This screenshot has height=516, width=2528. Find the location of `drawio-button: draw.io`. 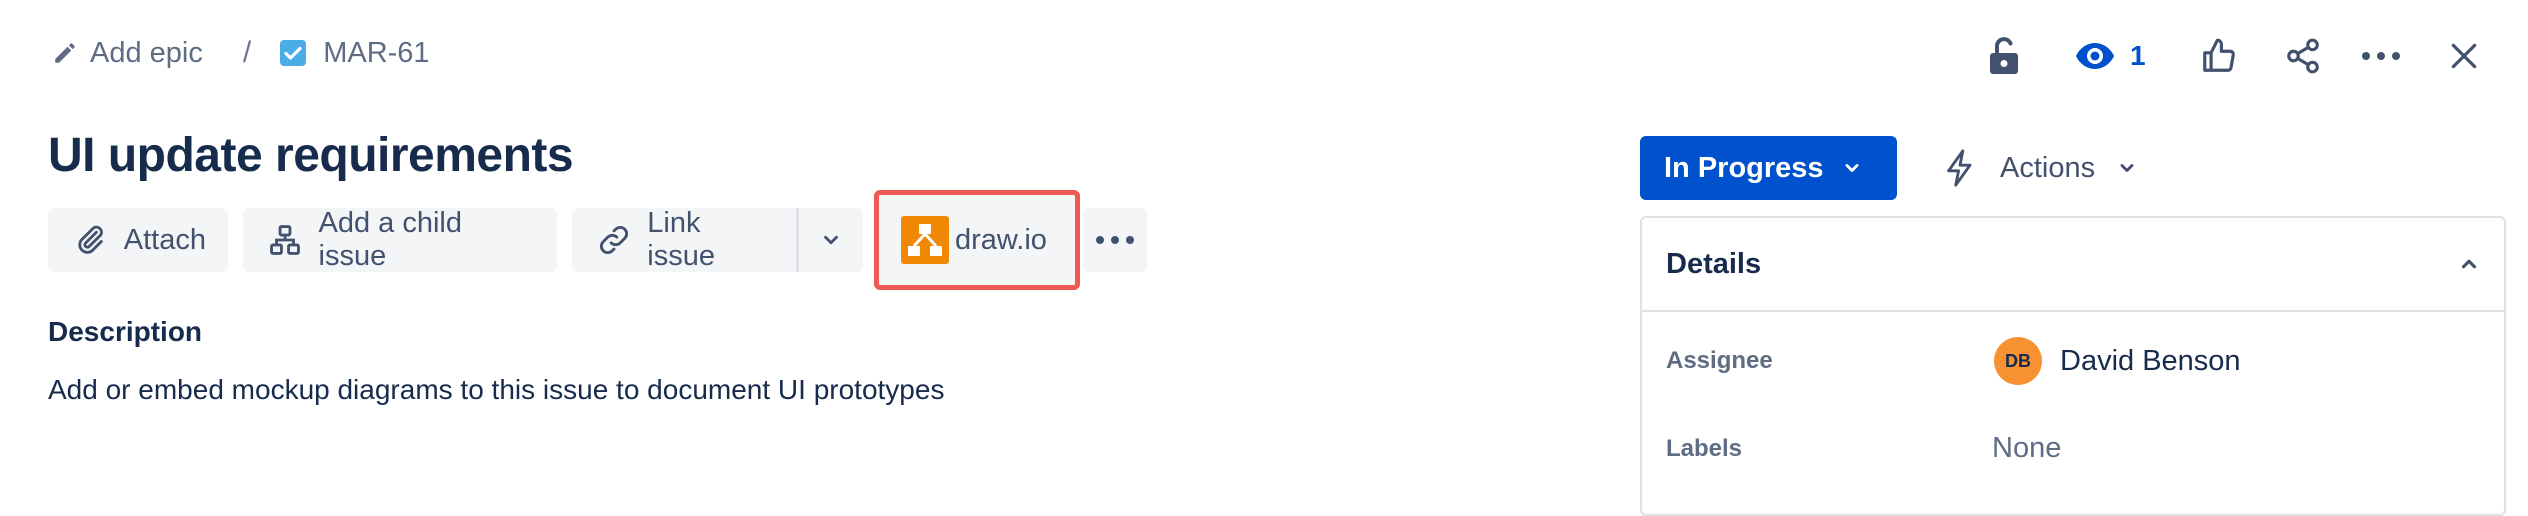

drawio-button: draw.io is located at coordinates (977, 240).